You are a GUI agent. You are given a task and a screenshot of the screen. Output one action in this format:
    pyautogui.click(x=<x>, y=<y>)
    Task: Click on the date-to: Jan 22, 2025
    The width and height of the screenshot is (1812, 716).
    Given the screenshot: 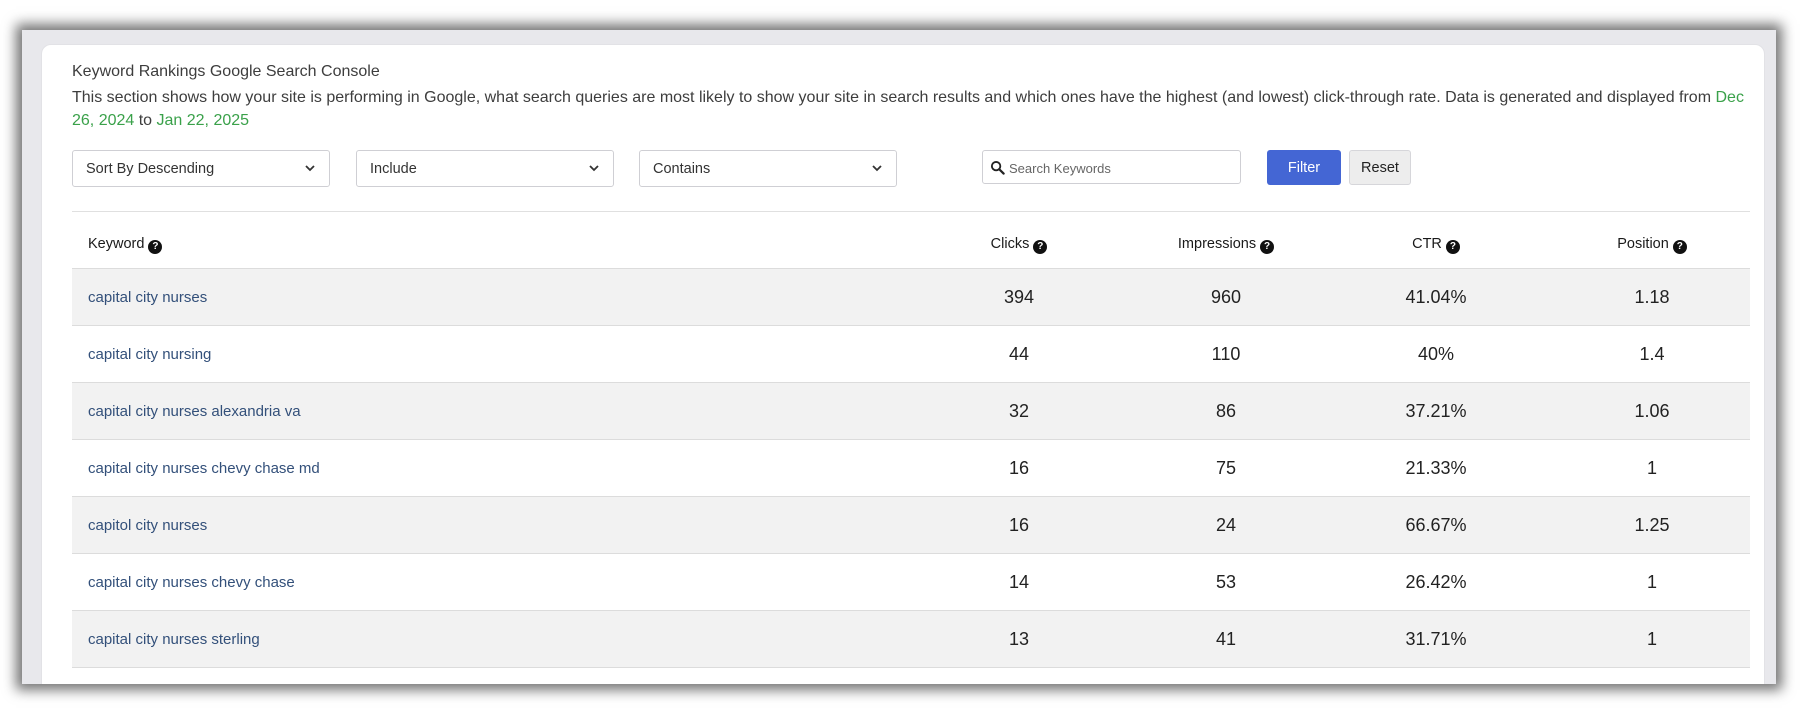 What is the action you would take?
    pyautogui.click(x=203, y=120)
    